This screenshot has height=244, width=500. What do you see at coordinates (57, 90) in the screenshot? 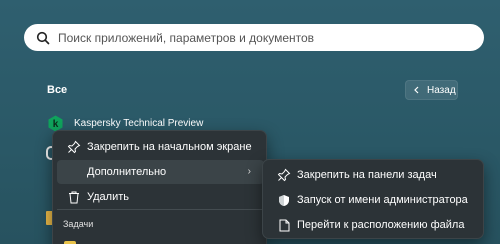
I see `all-apps-title: Все` at bounding box center [57, 90].